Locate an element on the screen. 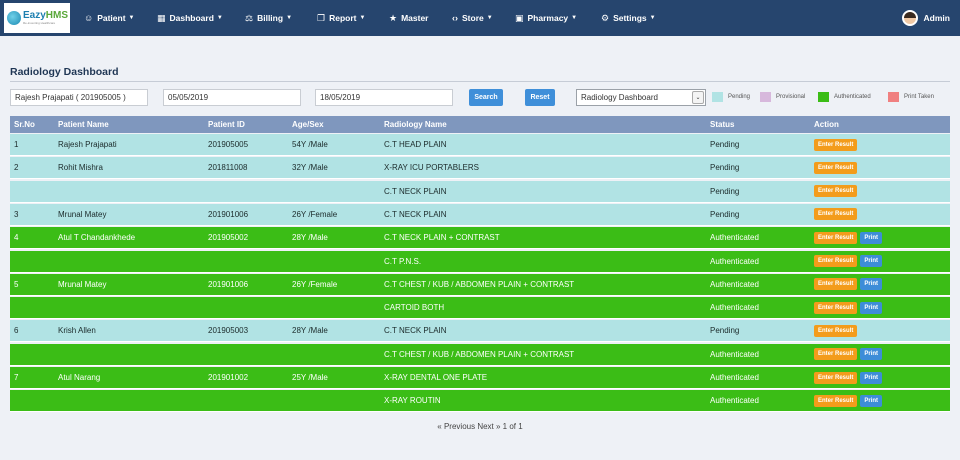 The height and width of the screenshot is (460, 960). app-logo: EazyHMS Re-inventing Healthcare is located at coordinates (37, 18).